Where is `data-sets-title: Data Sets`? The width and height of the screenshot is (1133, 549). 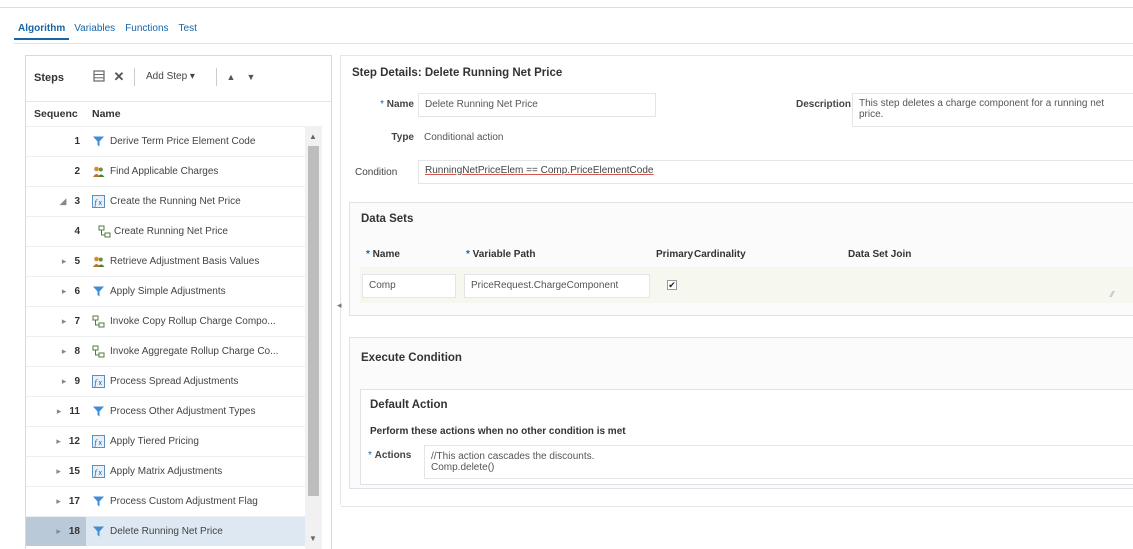
data-sets-title: Data Sets is located at coordinates (387, 219).